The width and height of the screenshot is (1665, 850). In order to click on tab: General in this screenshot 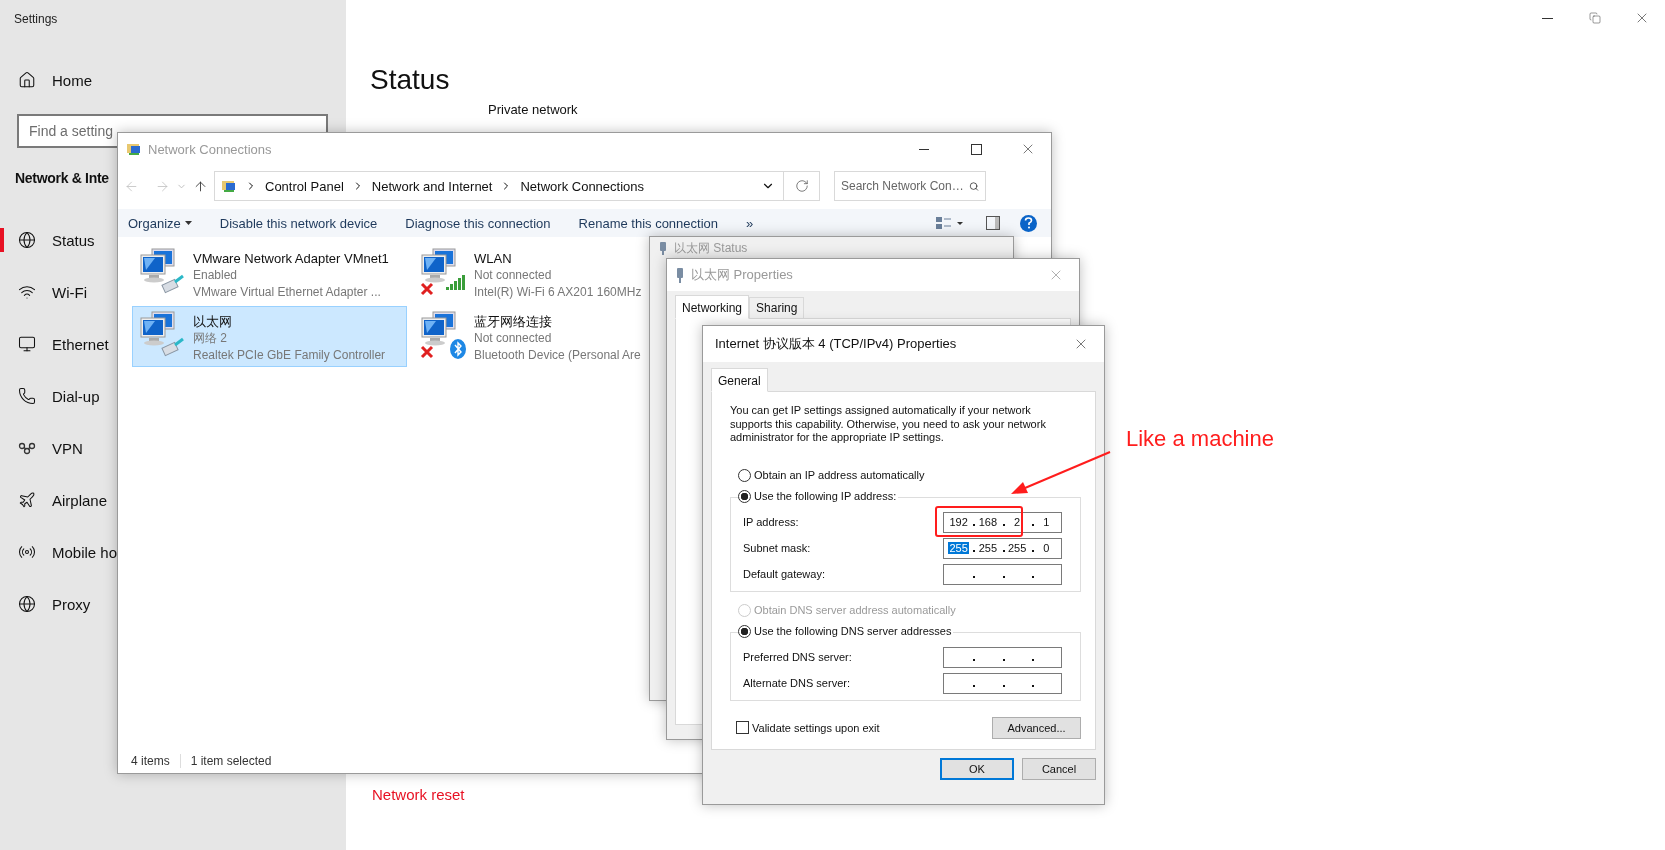, I will do `click(739, 380)`.